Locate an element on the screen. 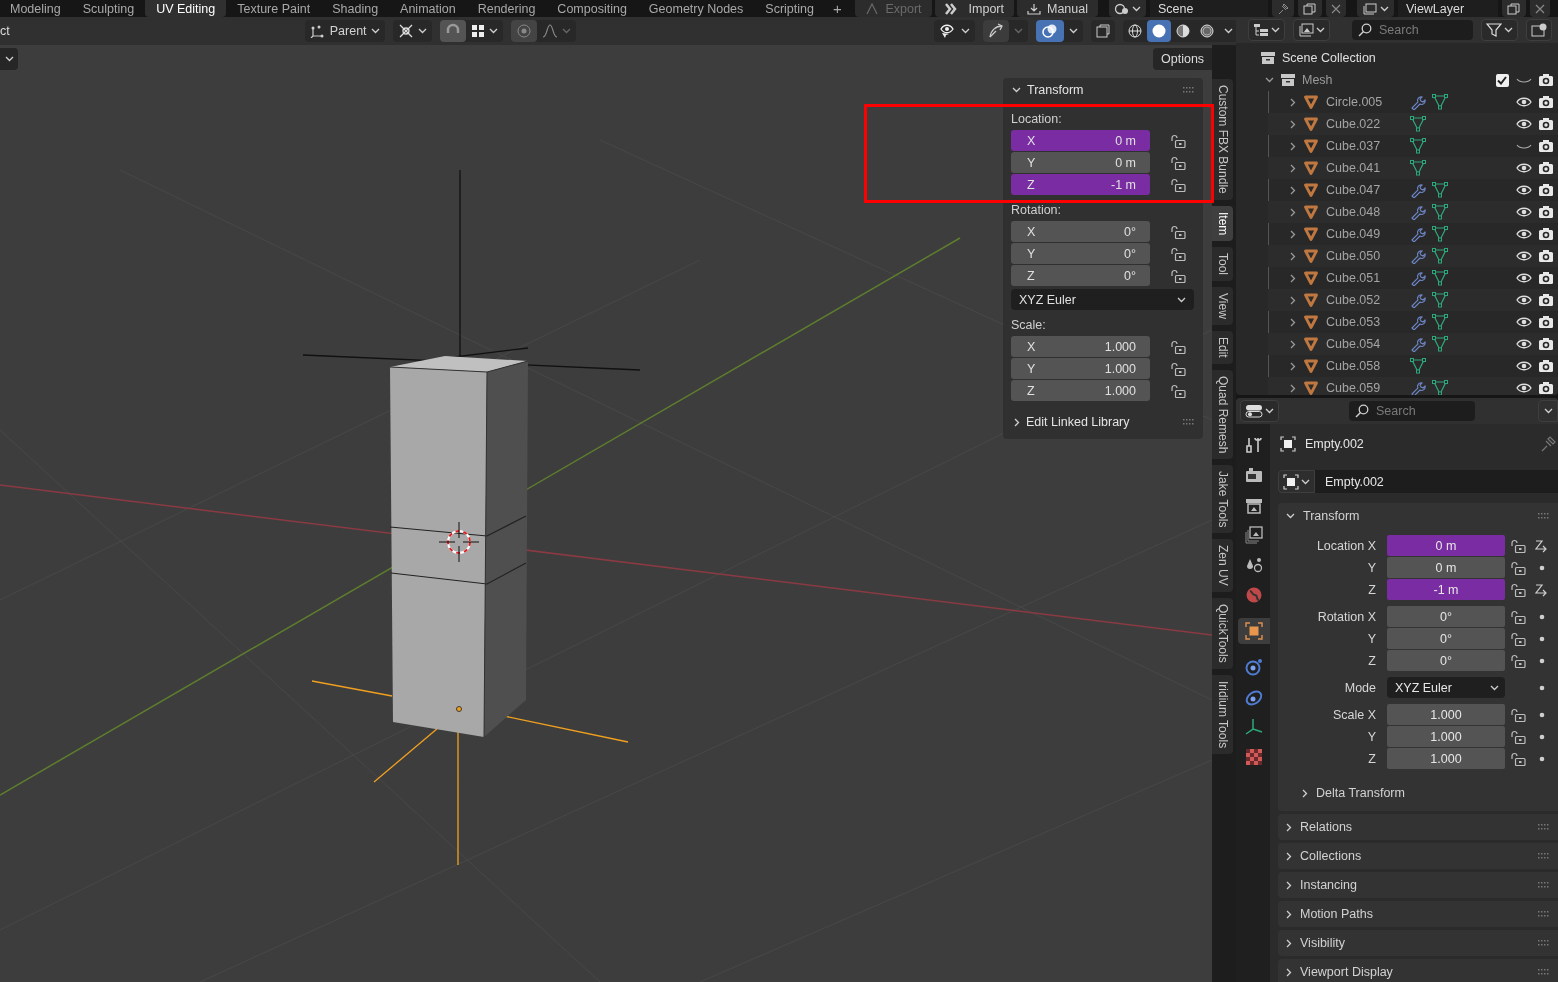 This screenshot has width=1558, height=982. sidebar-tab: Tool is located at coordinates (1222, 264).